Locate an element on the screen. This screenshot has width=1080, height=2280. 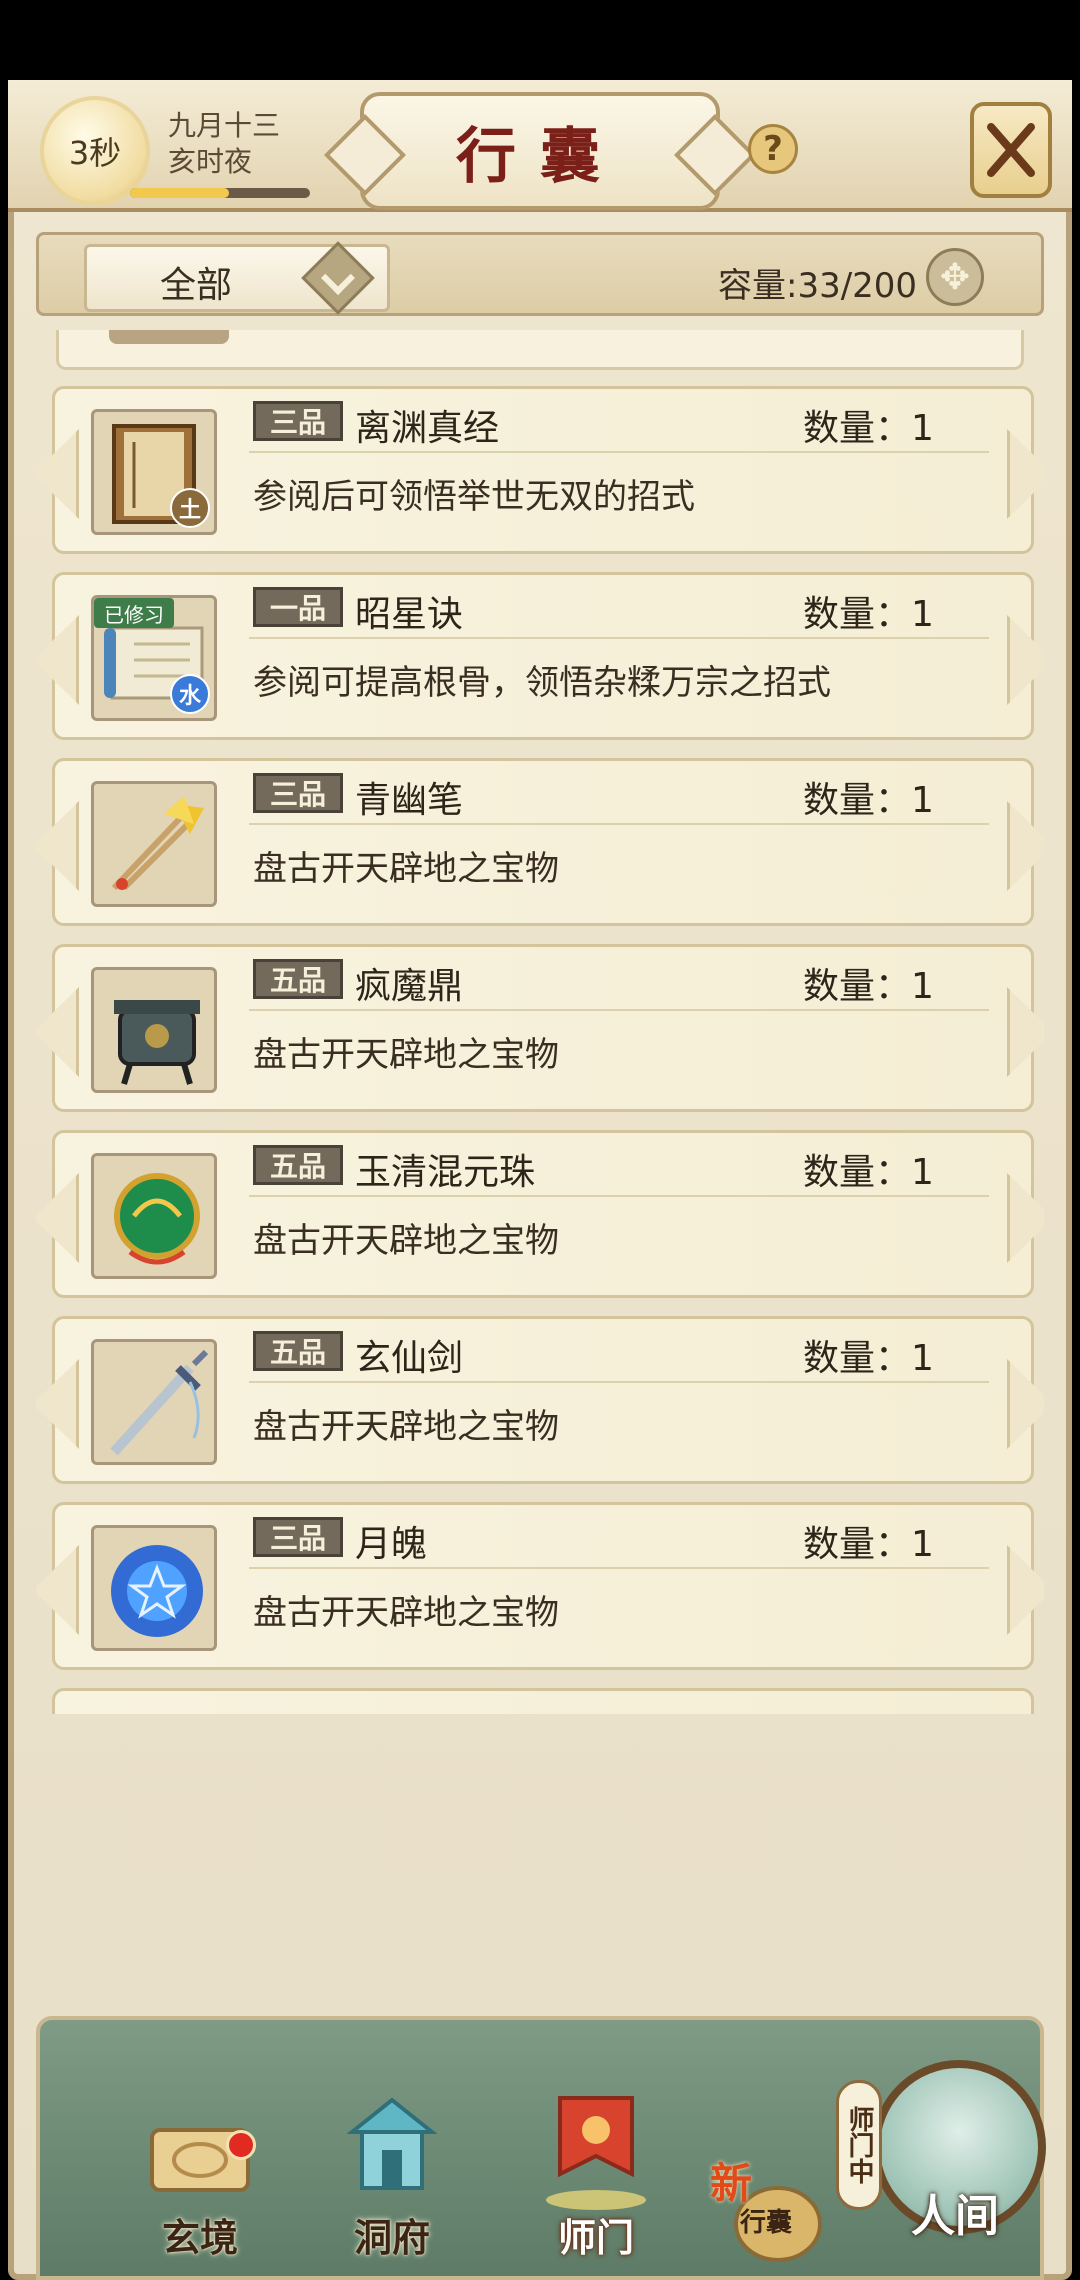
expand-capacity-button: ✥ is located at coordinates (955, 277).